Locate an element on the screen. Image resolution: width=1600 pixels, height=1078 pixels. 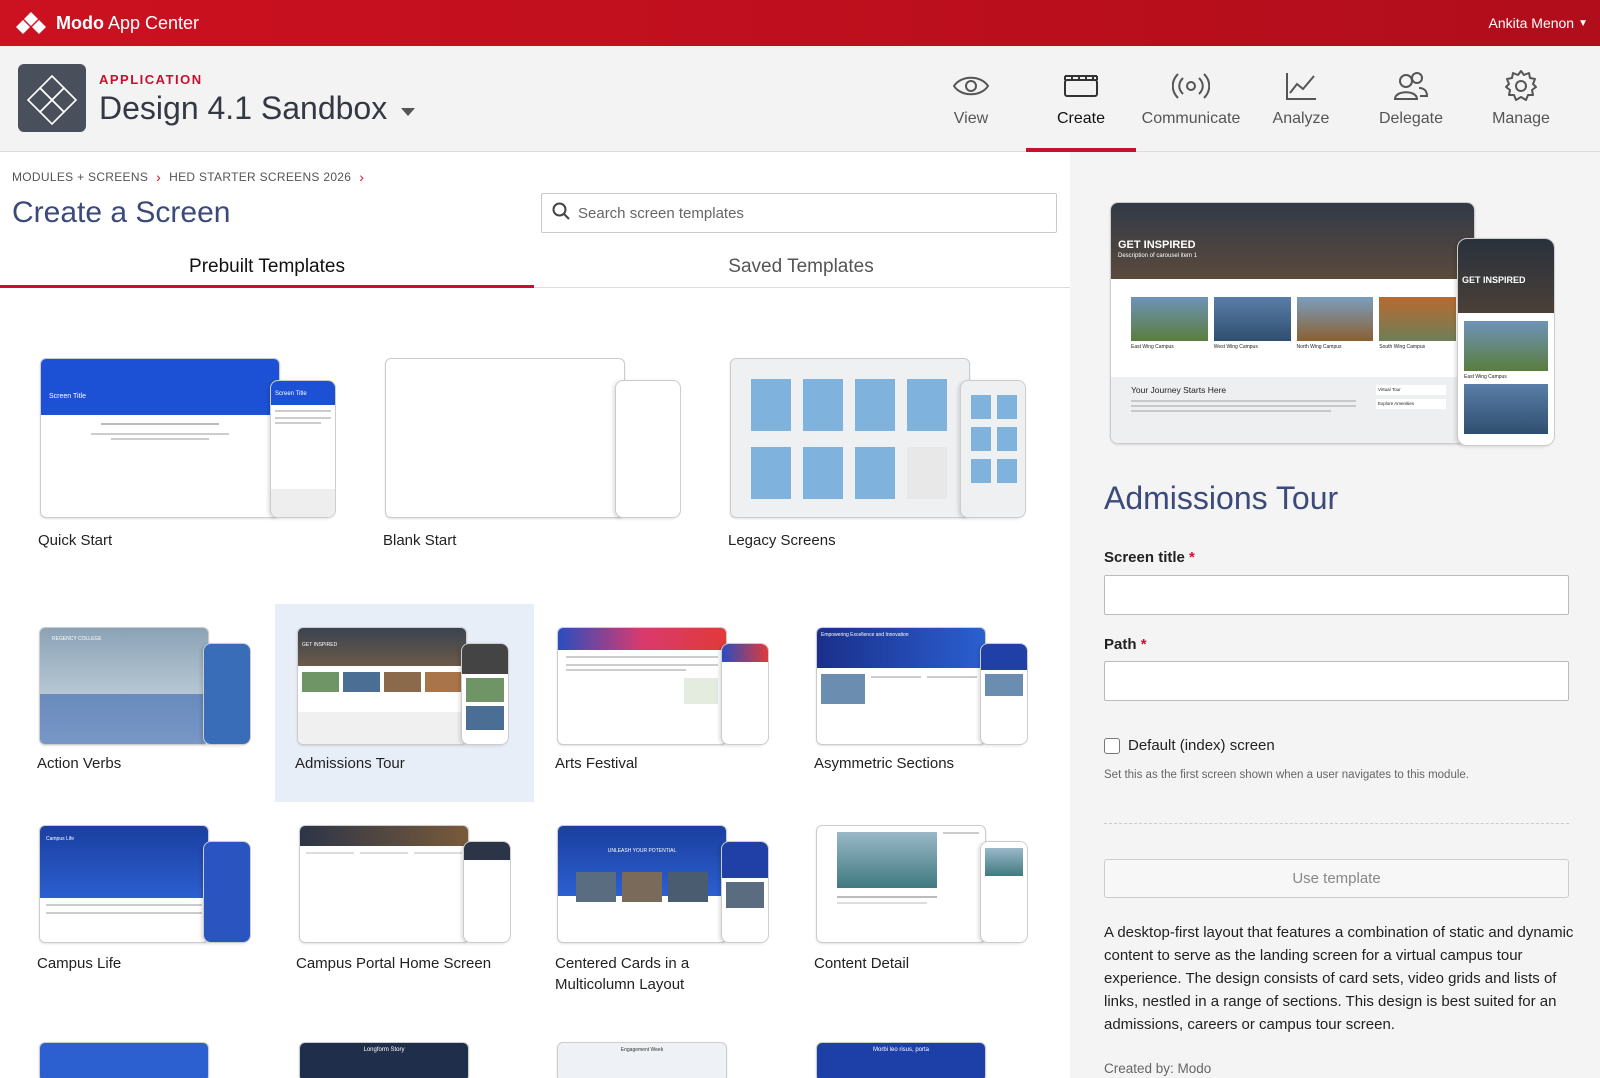
template-thumbnail: Morbi leo risus, porta is located at coordinates (901, 1060).